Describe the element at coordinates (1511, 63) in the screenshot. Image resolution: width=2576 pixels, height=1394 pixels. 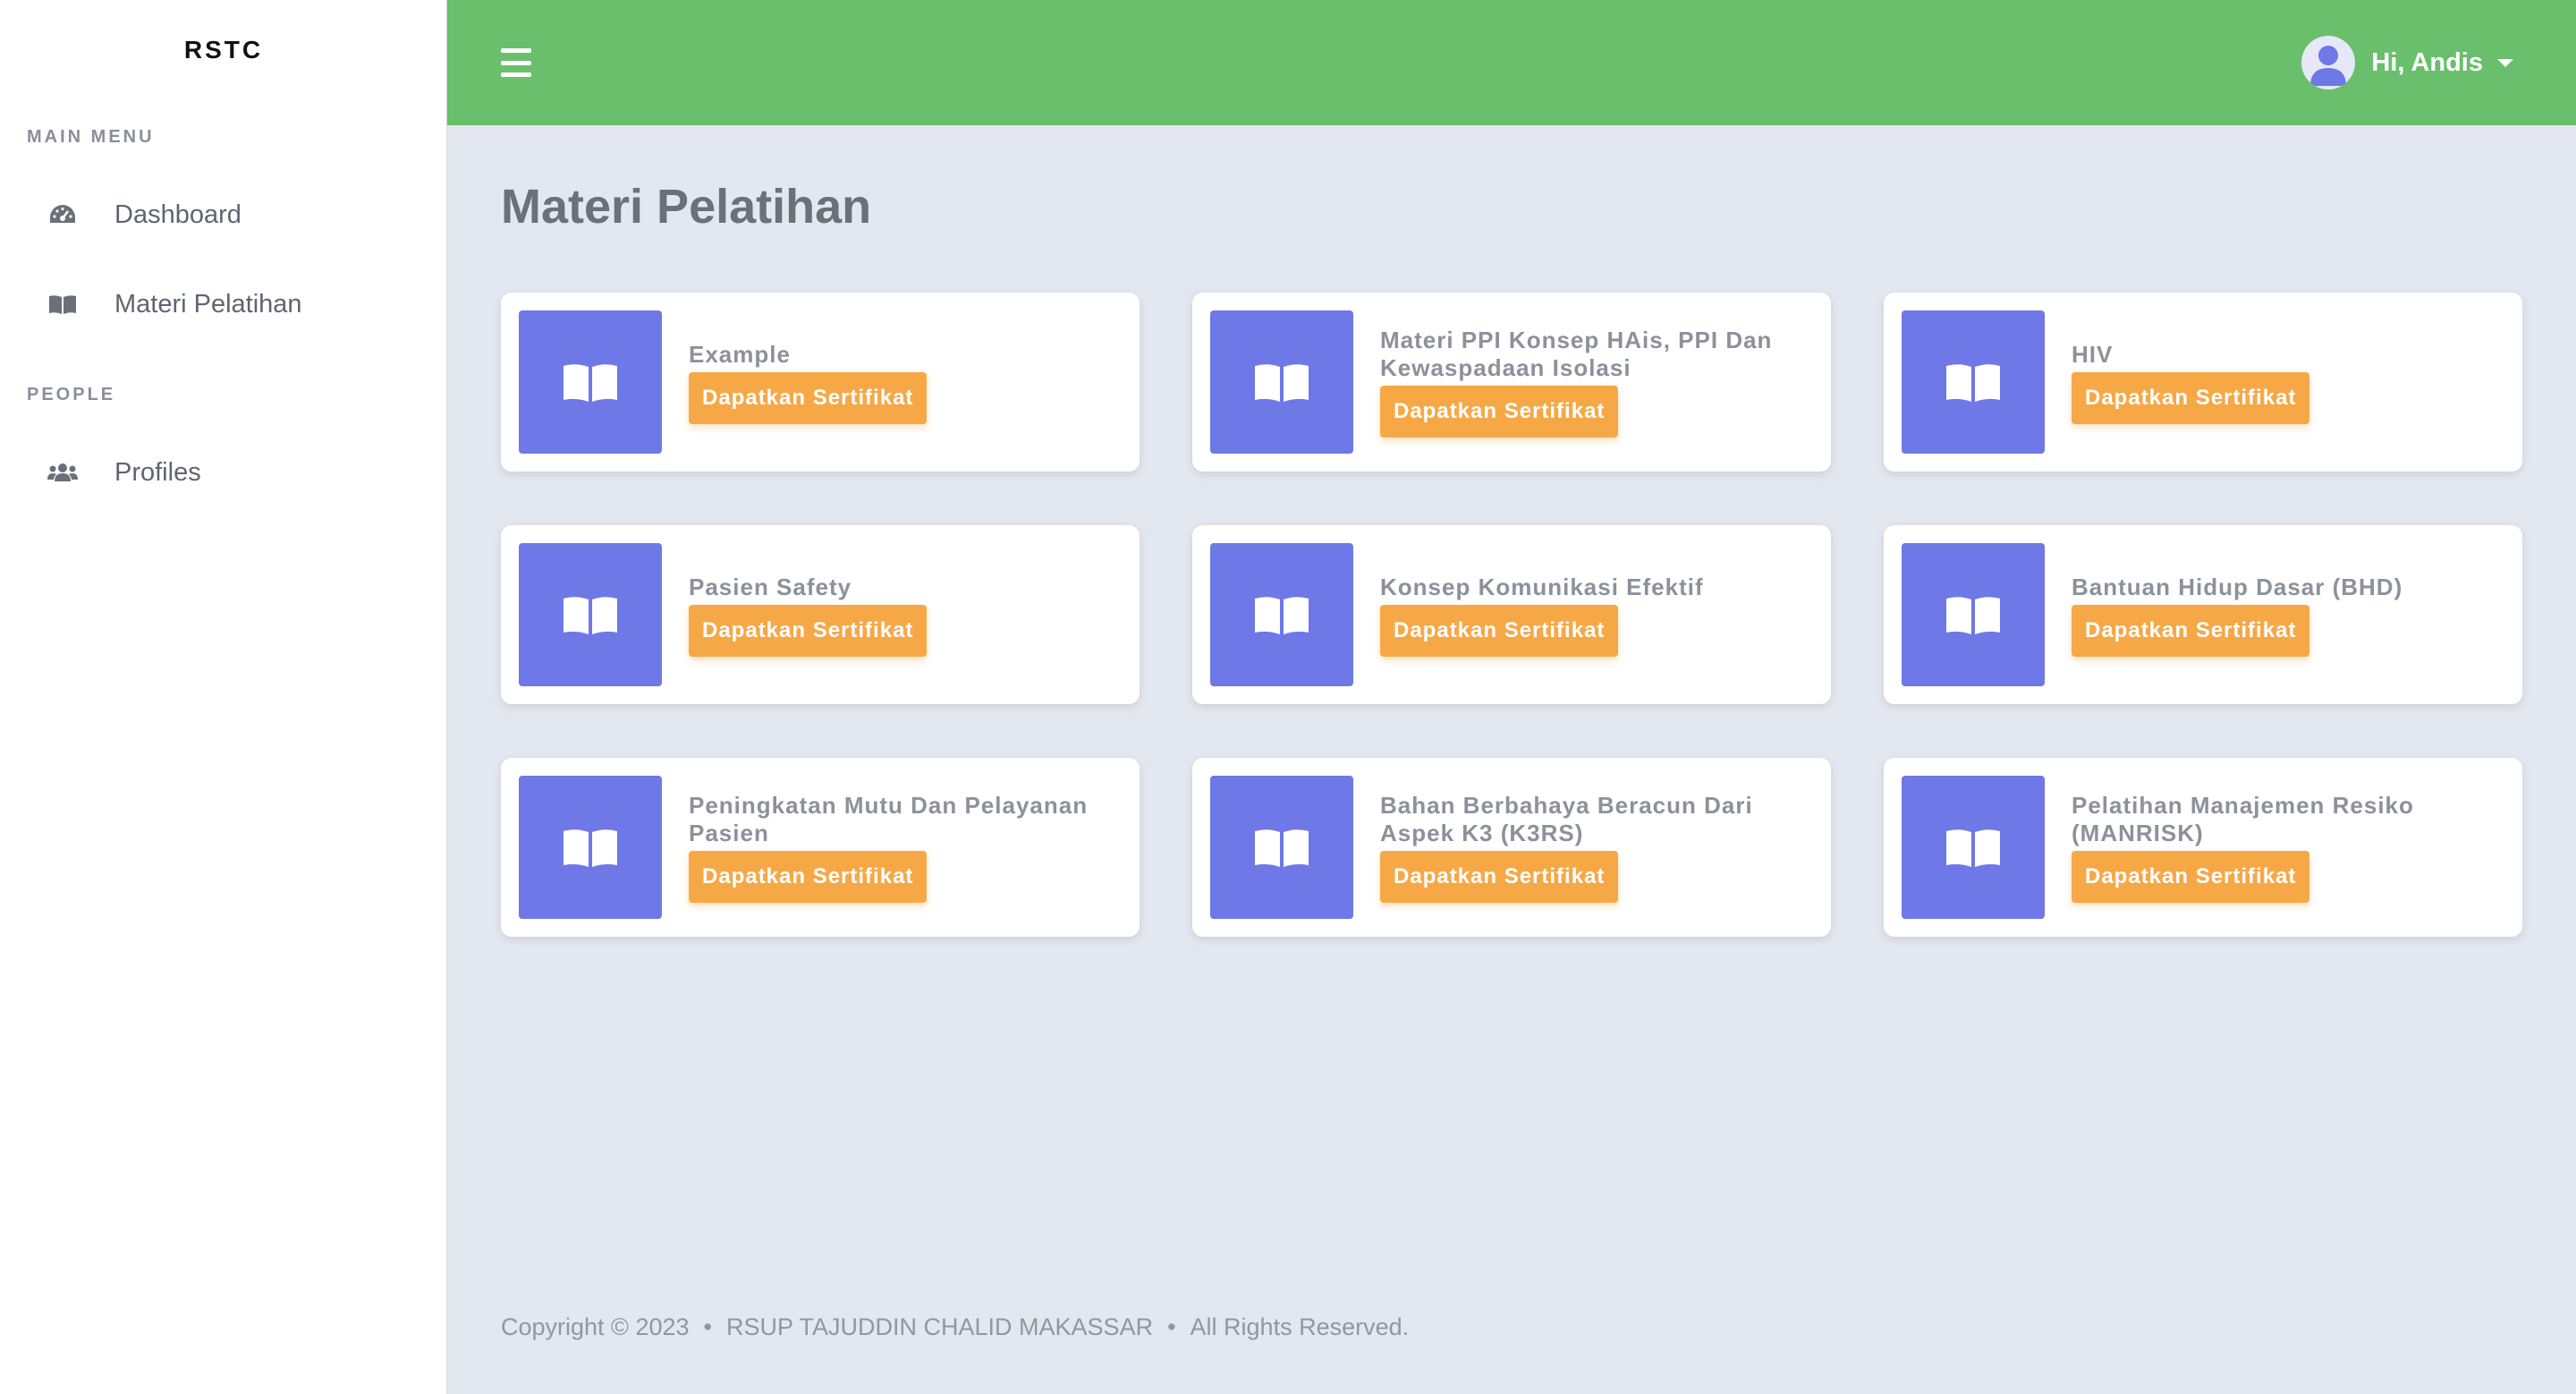
I see `topbar: Hi, Andis` at that location.